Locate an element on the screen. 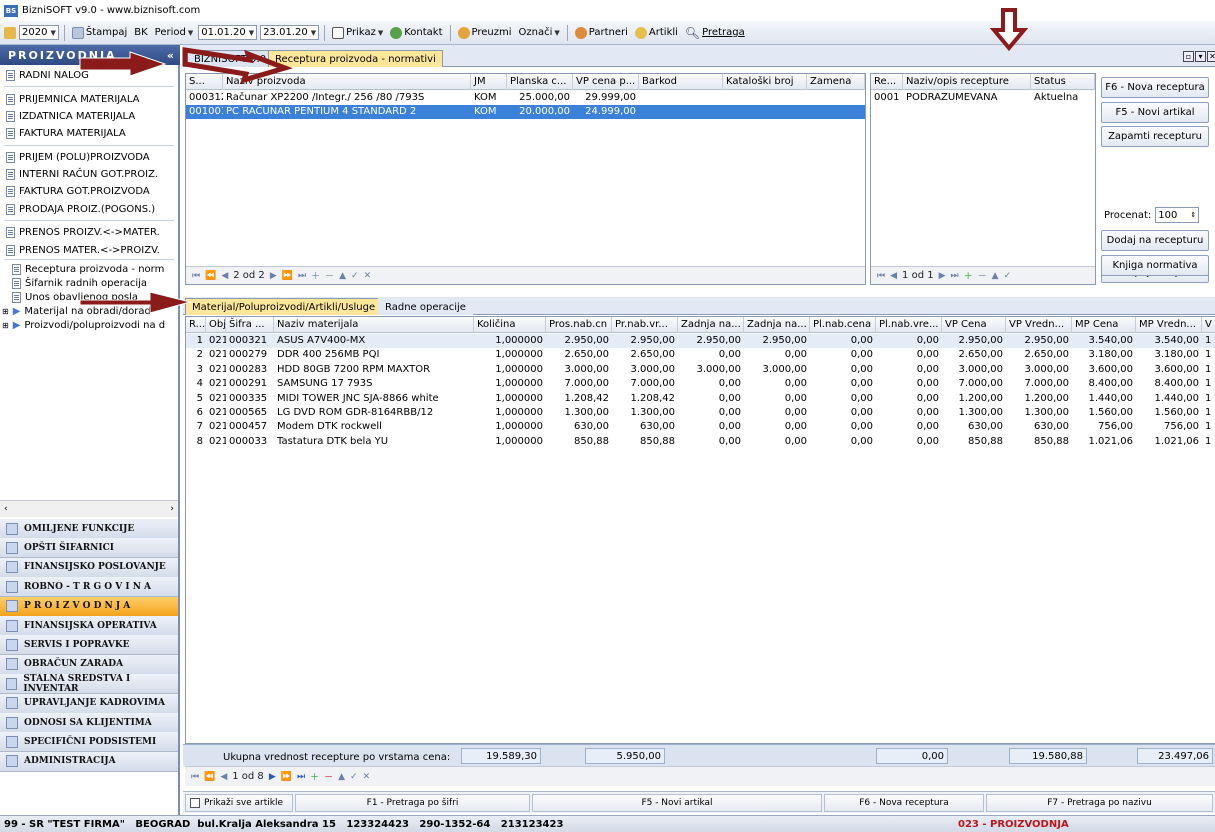 The width and height of the screenshot is (1215, 832). module-11: ODNOSI SA KLIJENTIMA is located at coordinates (89, 723).